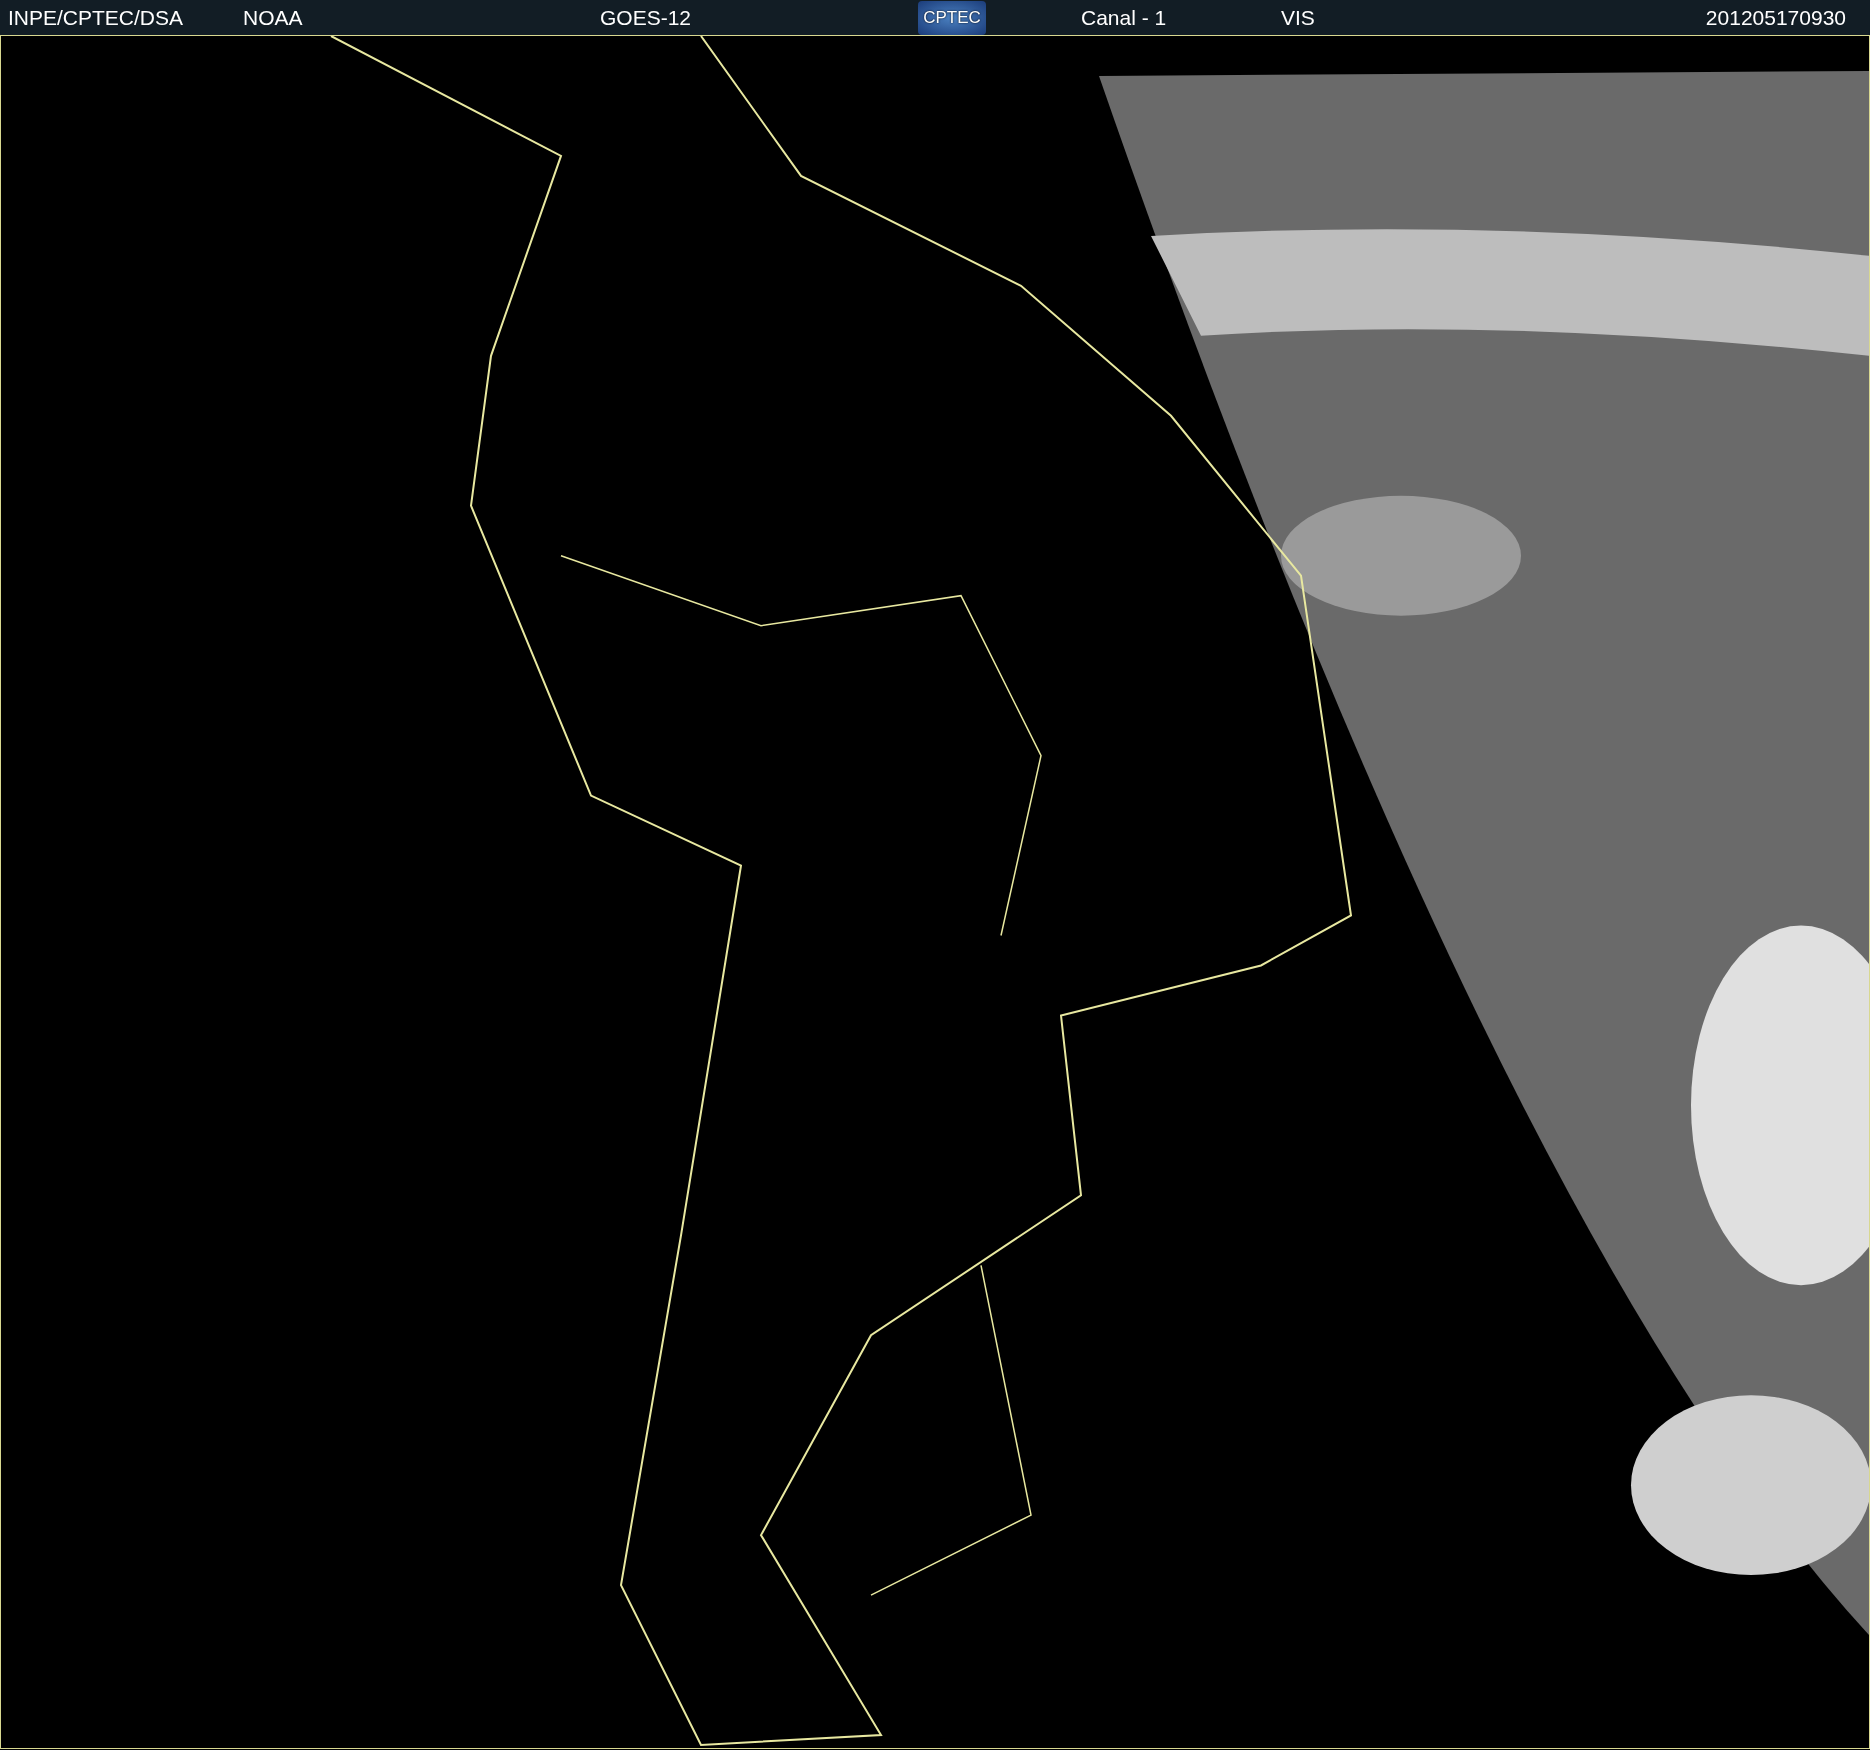 This screenshot has height=1750, width=1870. Describe the element at coordinates (273, 17) in the screenshot. I see `agency-label: NOAA` at that location.